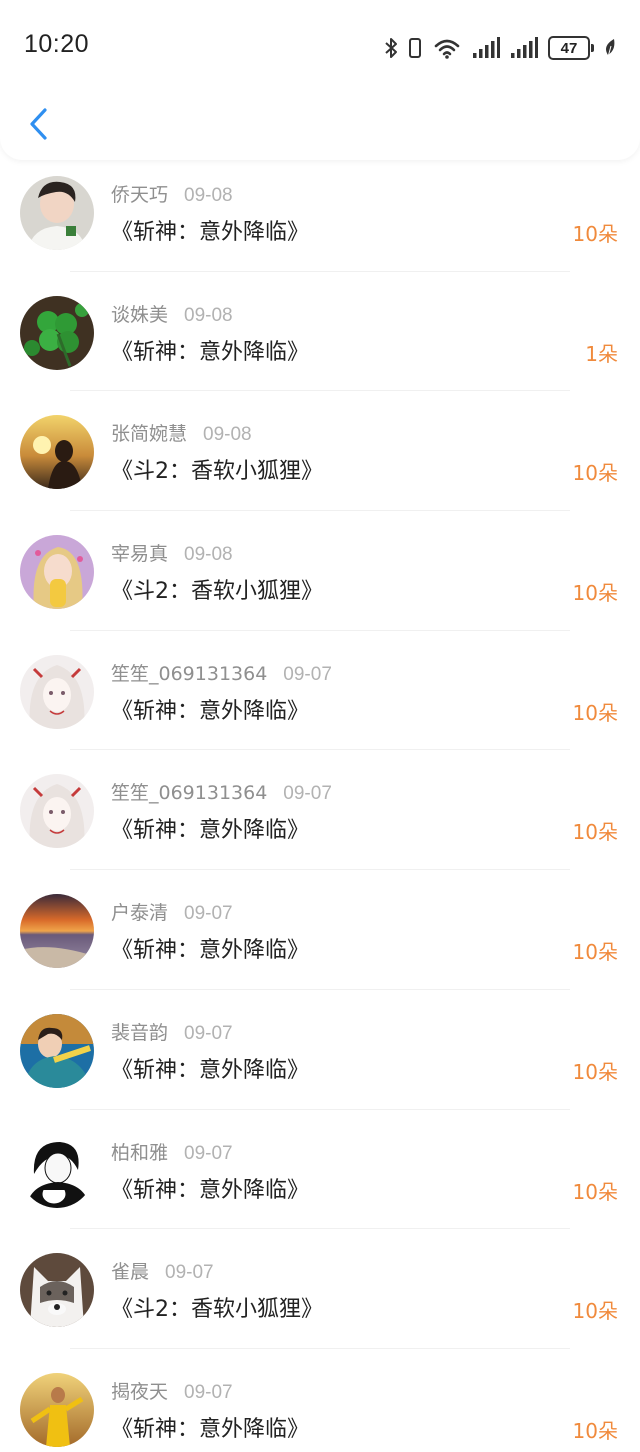  I want to click on list-item: 雀晨 09-07 《斗2：香软小狐狸》 10朵, so click(320, 1289).